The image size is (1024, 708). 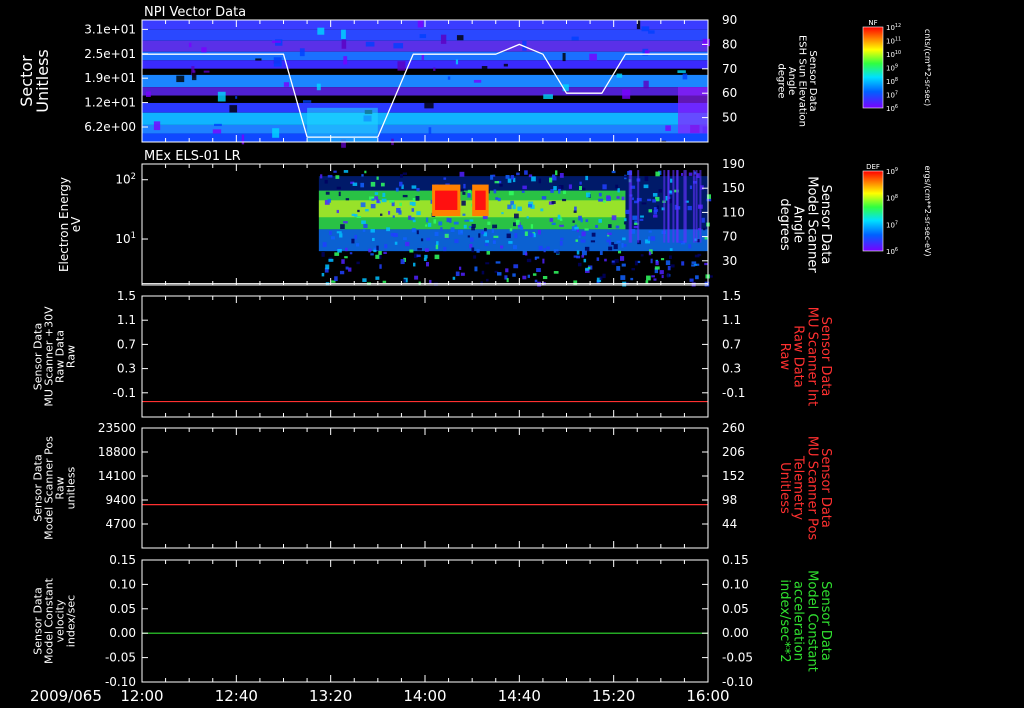 What do you see at coordinates (126, 320) in the screenshot?
I see `left-tick-label: 1.1` at bounding box center [126, 320].